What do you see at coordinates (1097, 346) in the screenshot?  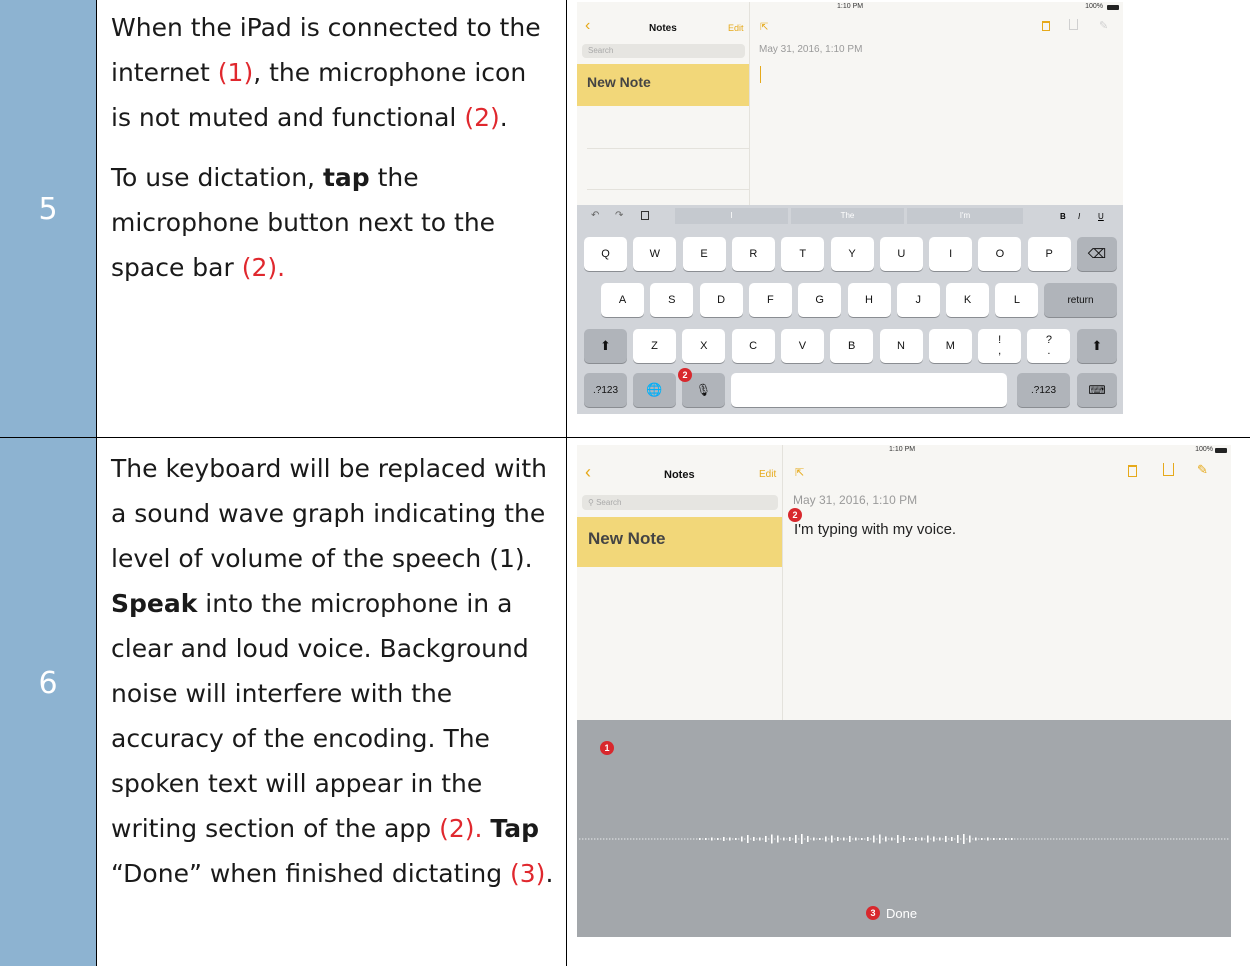 I see `shift-key-right: ⬆` at bounding box center [1097, 346].